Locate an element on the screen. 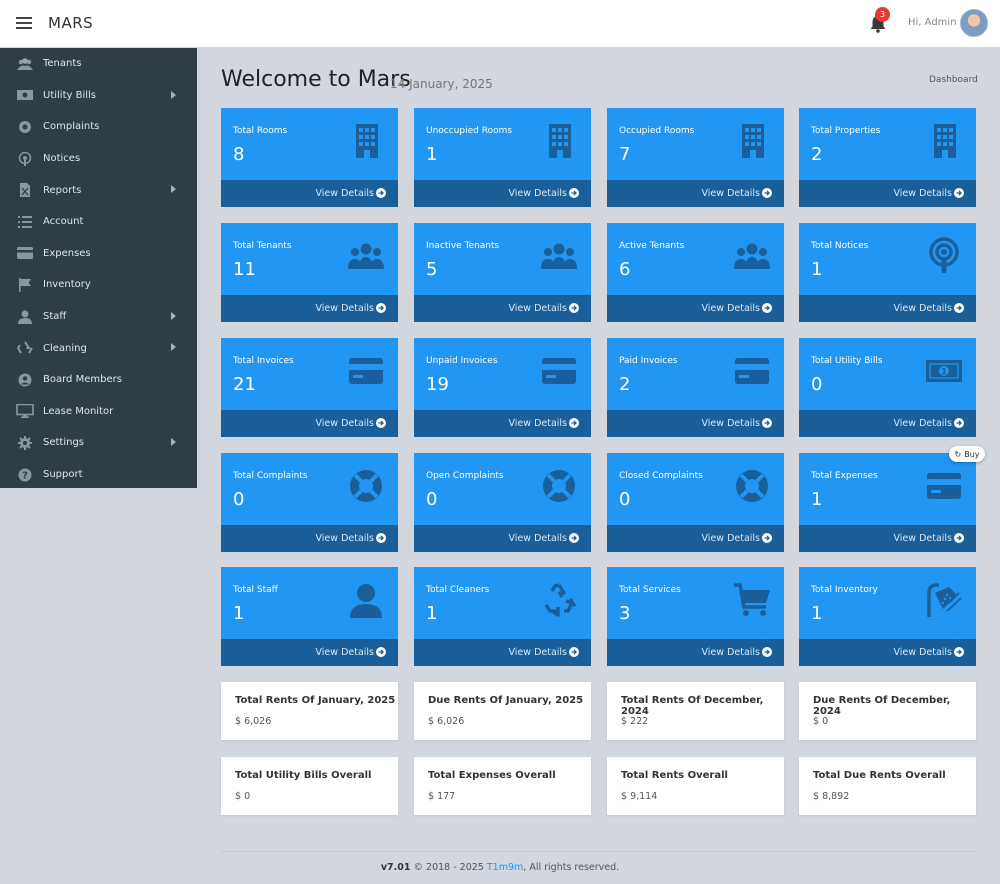 This screenshot has width=1000, height=884. top-bar: MARS 3 Hi, Admin is located at coordinates (500, 24).